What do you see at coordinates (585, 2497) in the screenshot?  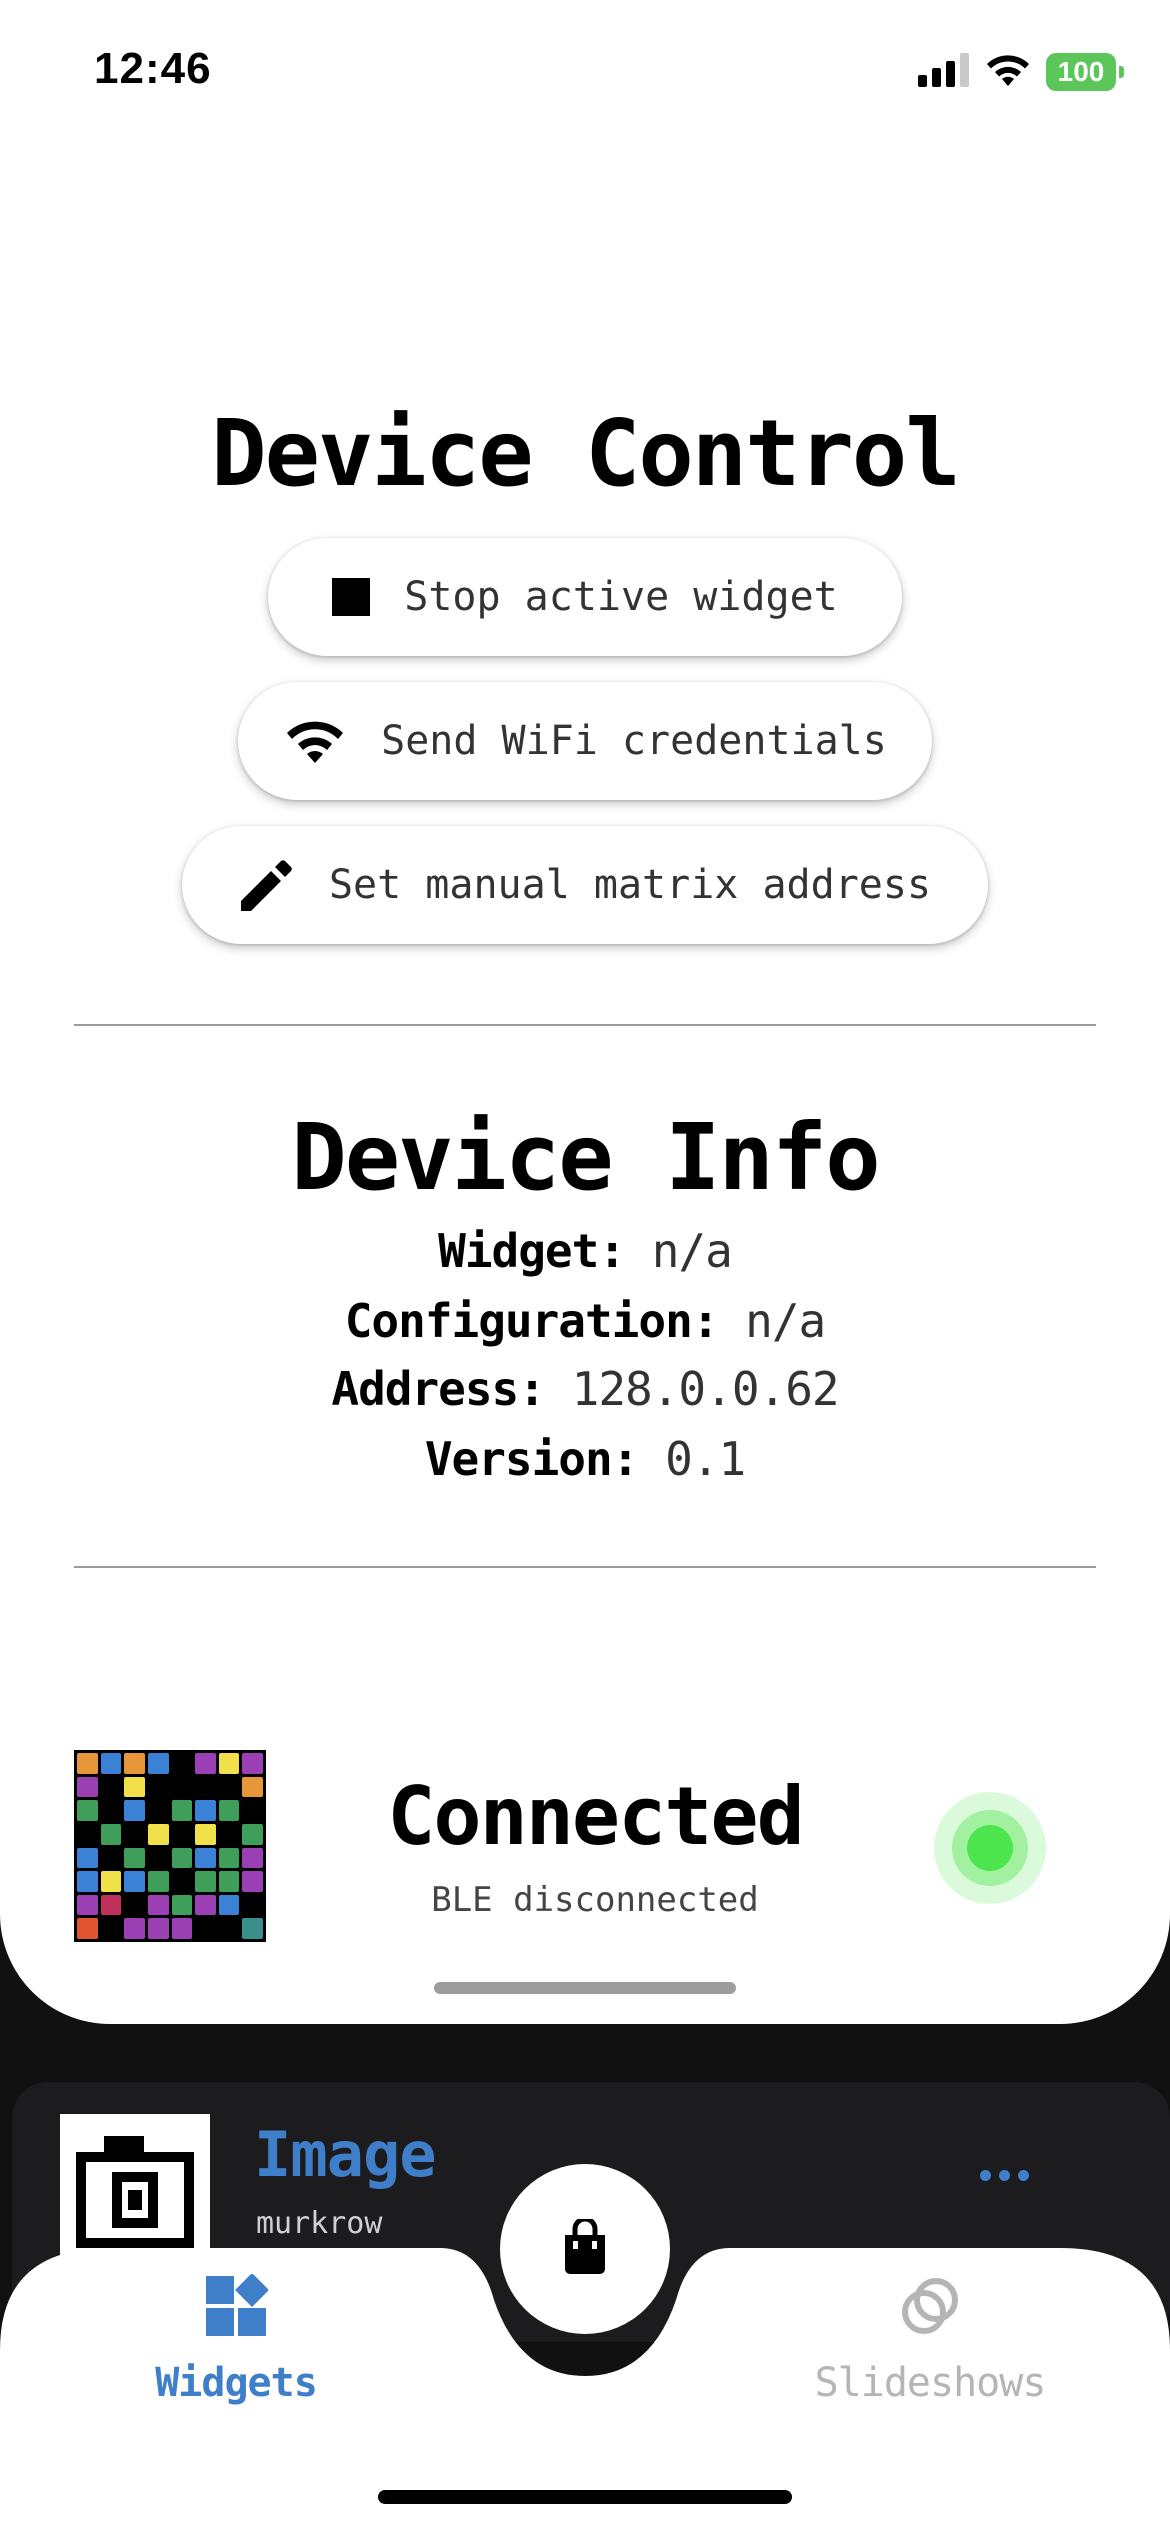 I see `home-indicator` at bounding box center [585, 2497].